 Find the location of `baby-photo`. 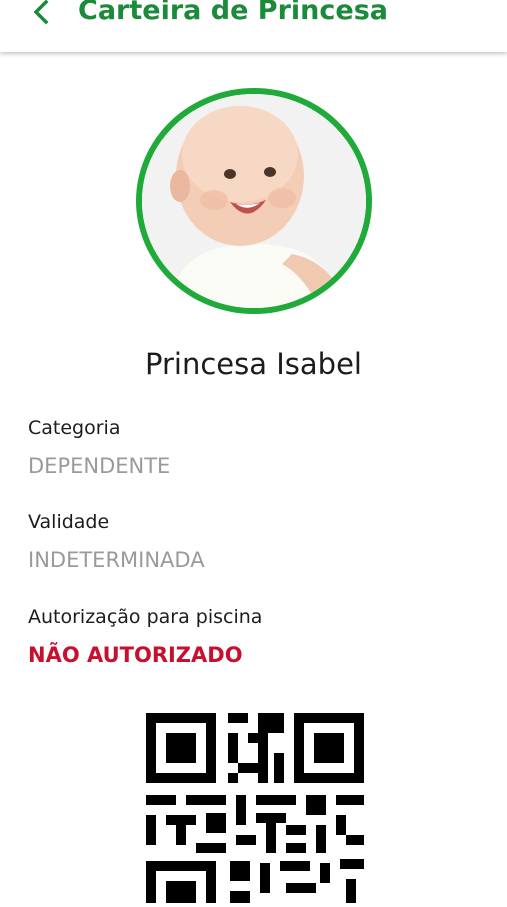

baby-photo is located at coordinates (254, 201).